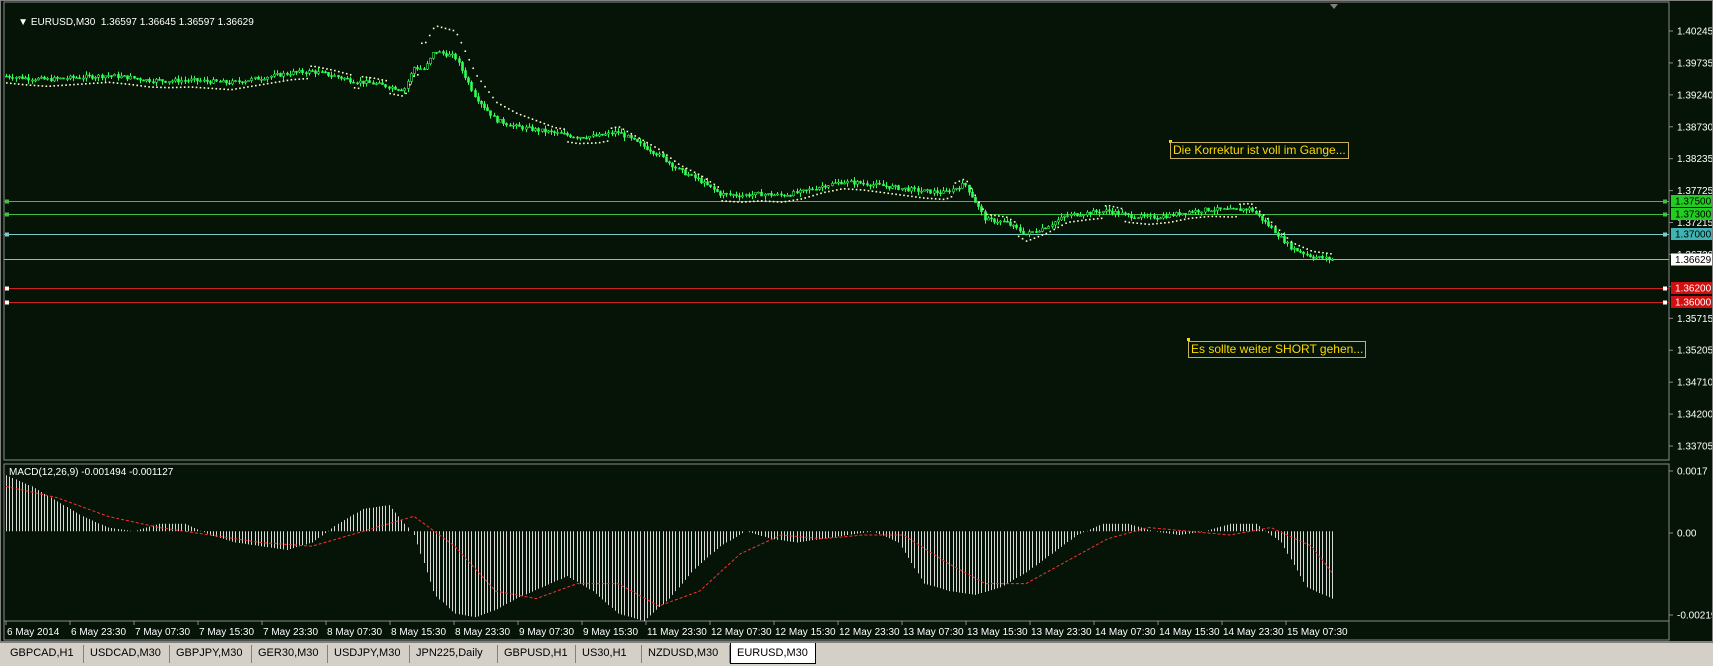  Describe the element at coordinates (33, 632) in the screenshot. I see `time-tick-label: 6 May 2014` at that location.